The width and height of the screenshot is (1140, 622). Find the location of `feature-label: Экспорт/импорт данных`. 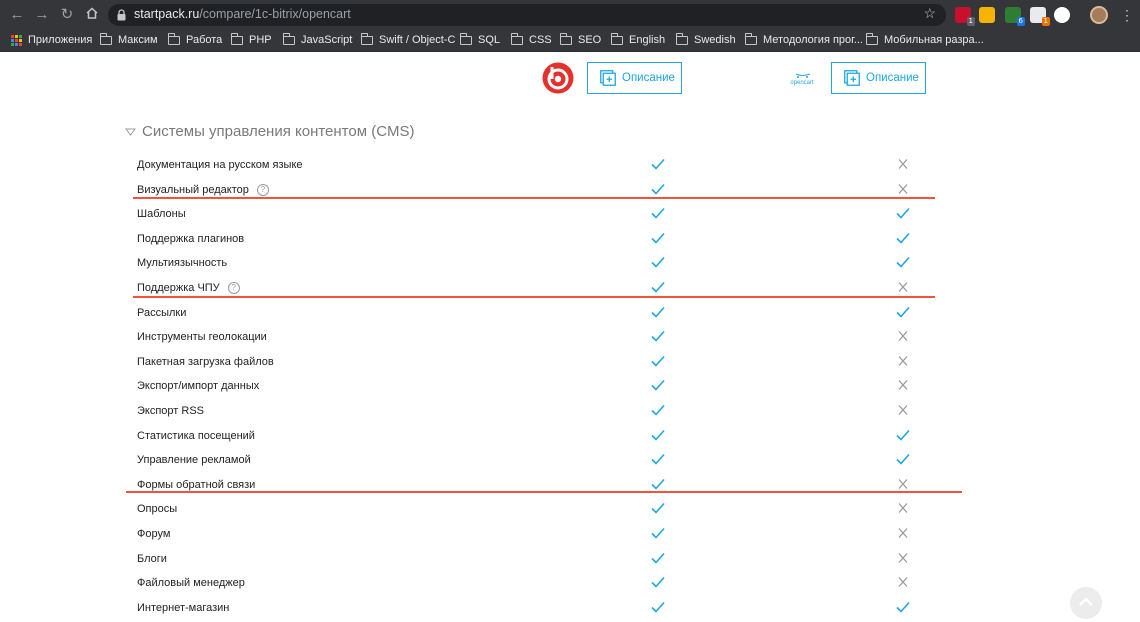

feature-label: Экспорт/импорт данных is located at coordinates (198, 386).